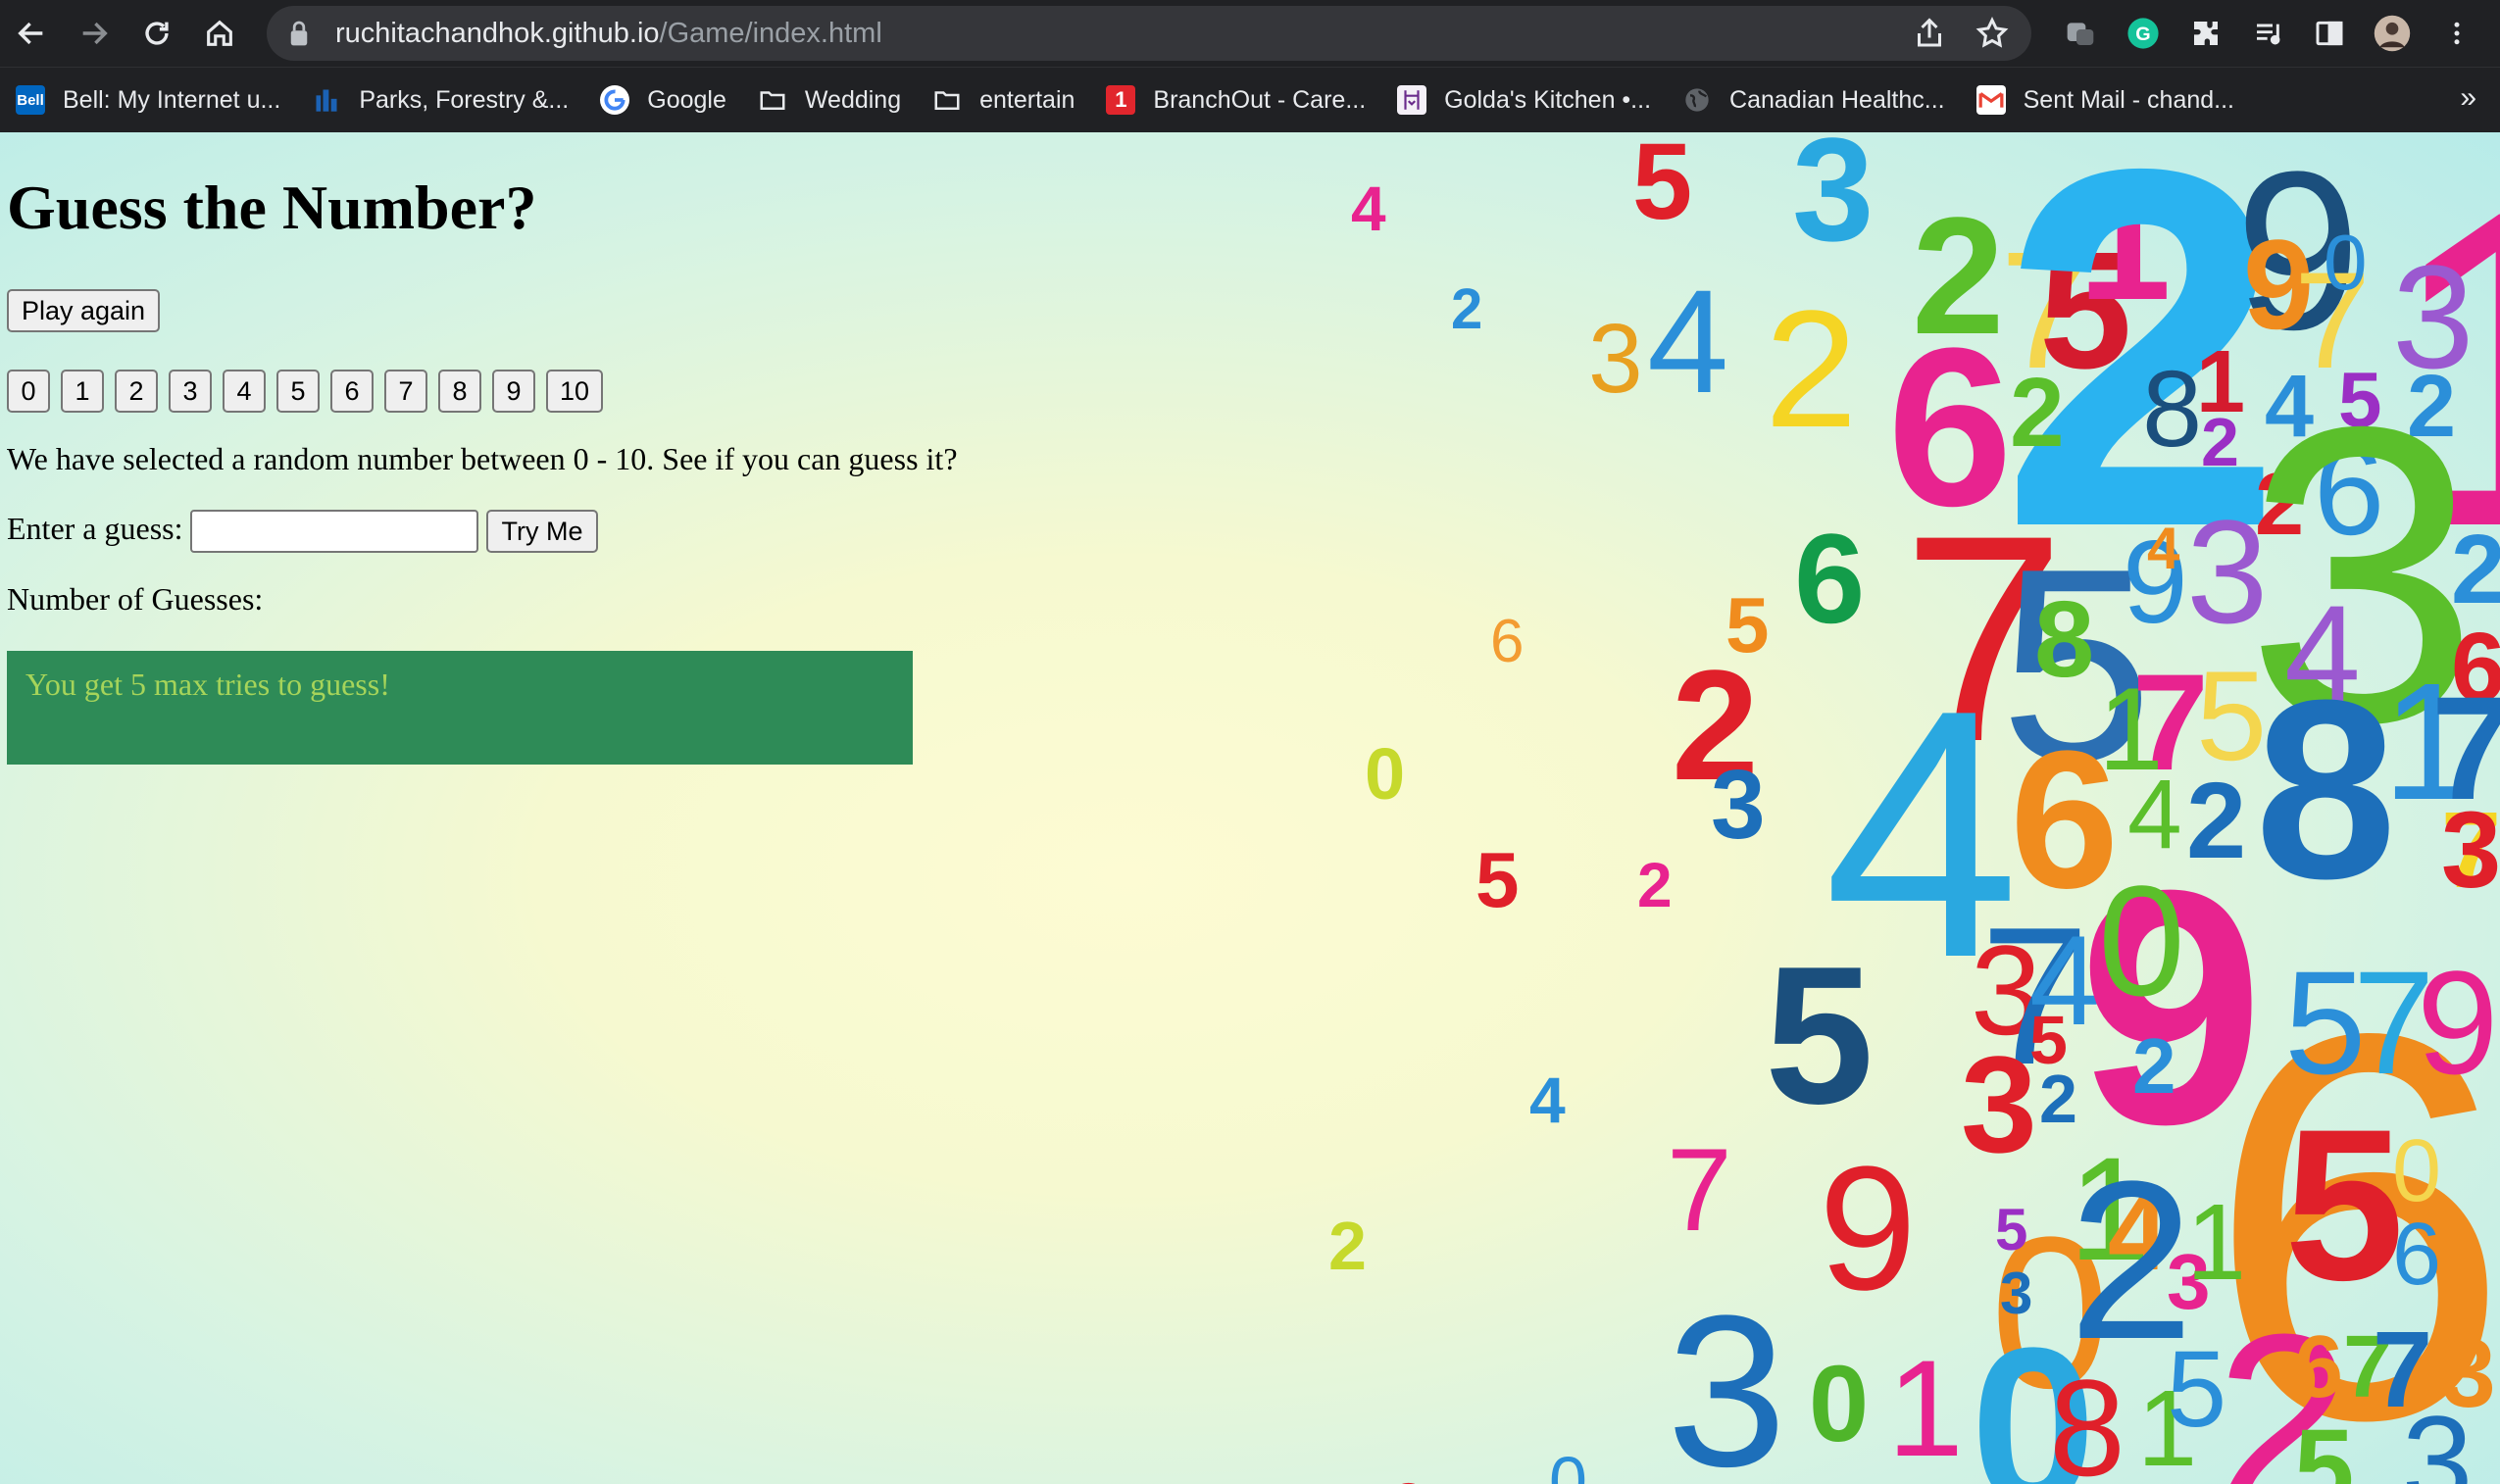 This screenshot has height=1484, width=2500. I want to click on bookmark-star-icon, so click(1992, 34).